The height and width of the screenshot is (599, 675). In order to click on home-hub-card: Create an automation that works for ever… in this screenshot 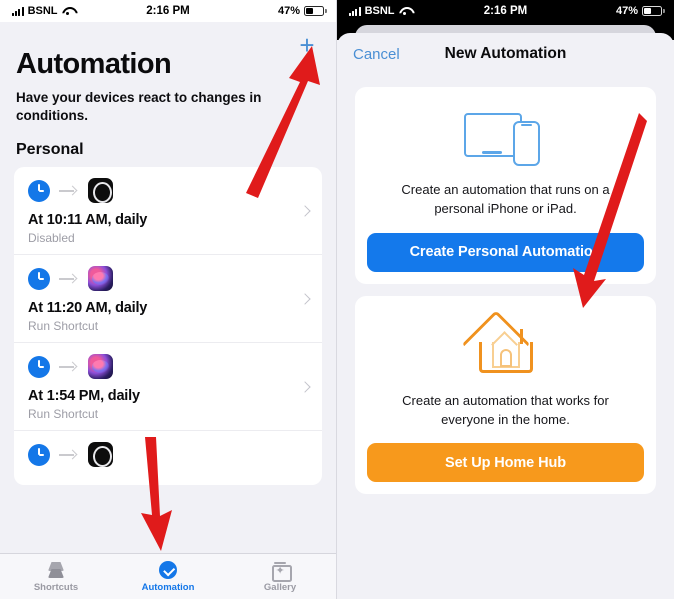, I will do `click(505, 395)`.